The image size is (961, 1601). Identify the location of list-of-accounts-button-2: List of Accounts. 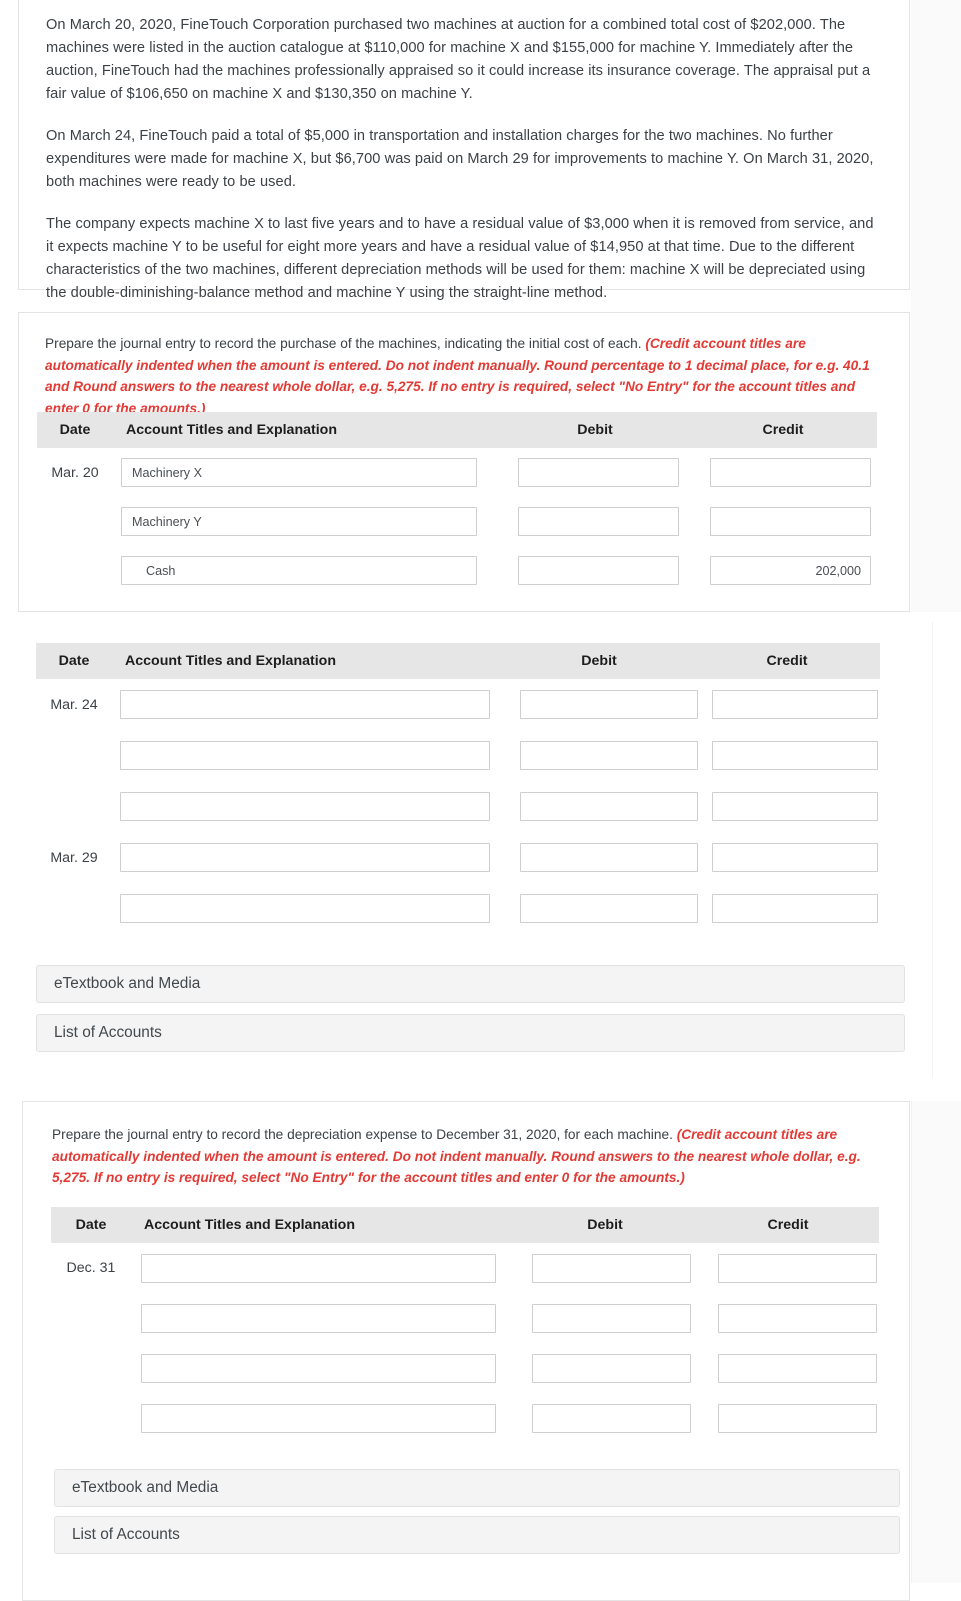
(477, 1535).